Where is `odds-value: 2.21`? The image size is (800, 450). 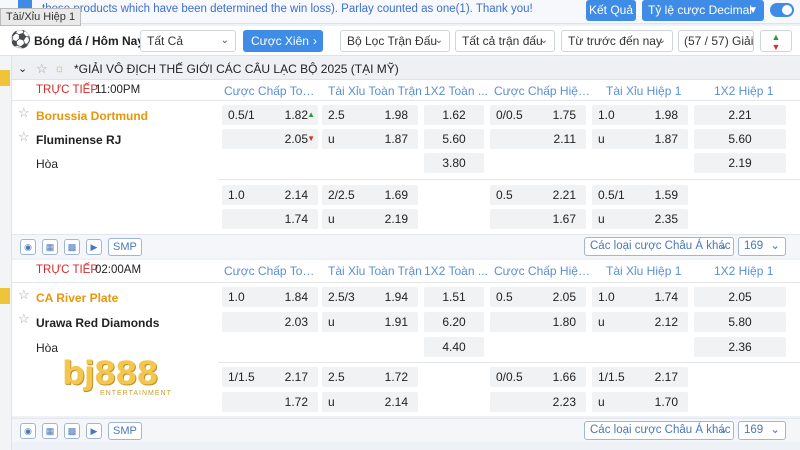
odds-value: 2.21 is located at coordinates (740, 115).